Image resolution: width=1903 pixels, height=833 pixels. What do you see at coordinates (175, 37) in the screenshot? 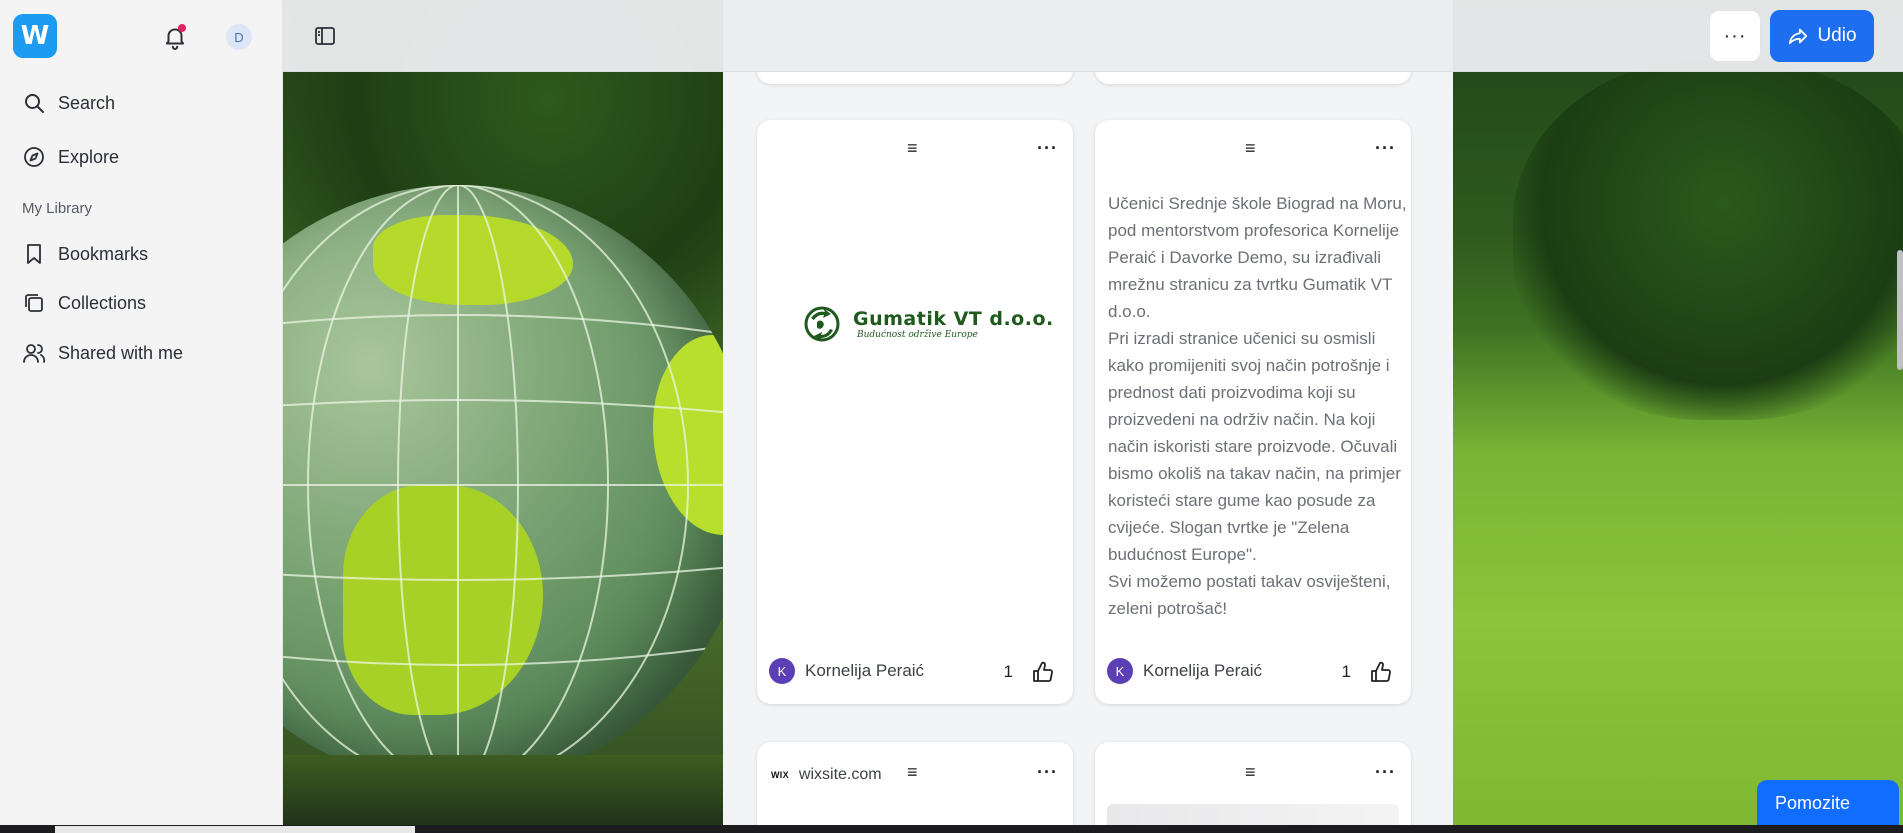
I see `notifications-bell-icon` at bounding box center [175, 37].